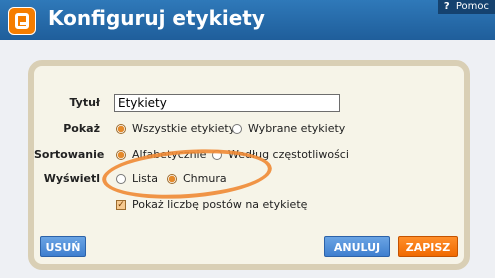 Image resolution: width=495 pixels, height=278 pixels. Describe the element at coordinates (472, 6) in the screenshot. I see `help-label: Pomoc` at that location.